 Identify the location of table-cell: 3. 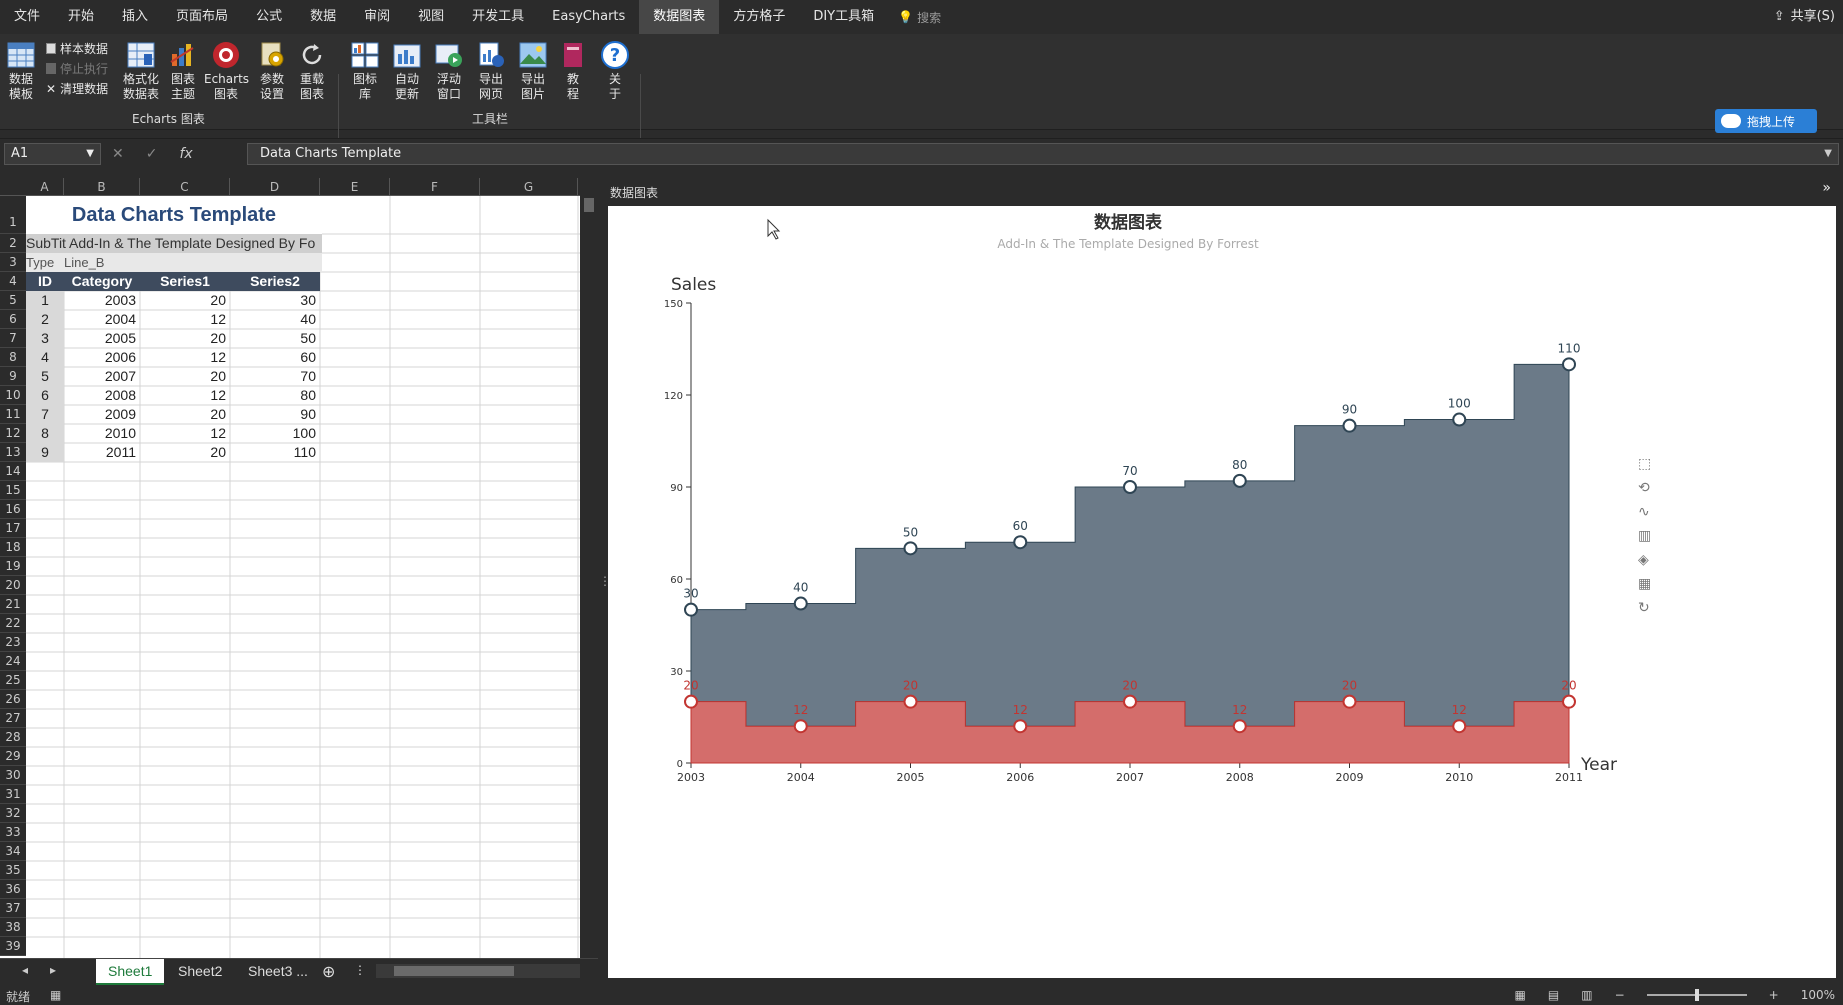
(45, 338).